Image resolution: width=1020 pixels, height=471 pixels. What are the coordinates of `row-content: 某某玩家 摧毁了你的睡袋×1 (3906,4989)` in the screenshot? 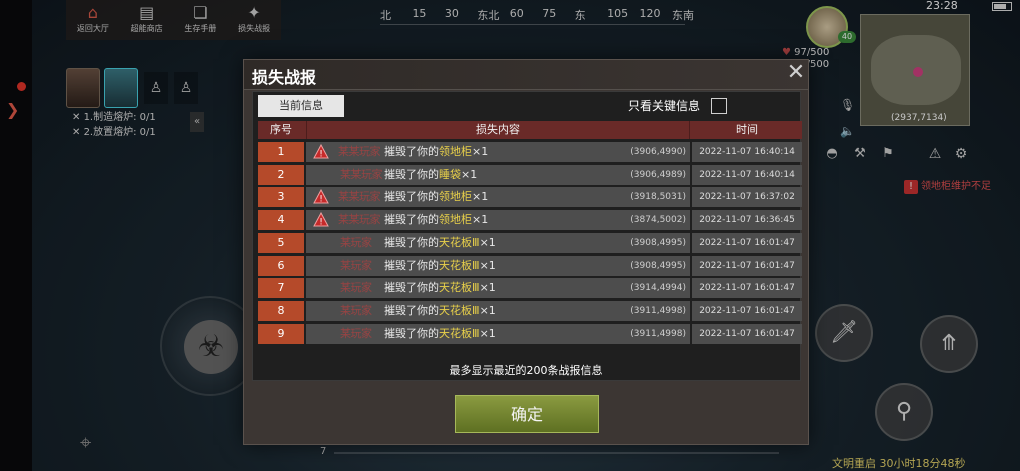 It's located at (498, 174).